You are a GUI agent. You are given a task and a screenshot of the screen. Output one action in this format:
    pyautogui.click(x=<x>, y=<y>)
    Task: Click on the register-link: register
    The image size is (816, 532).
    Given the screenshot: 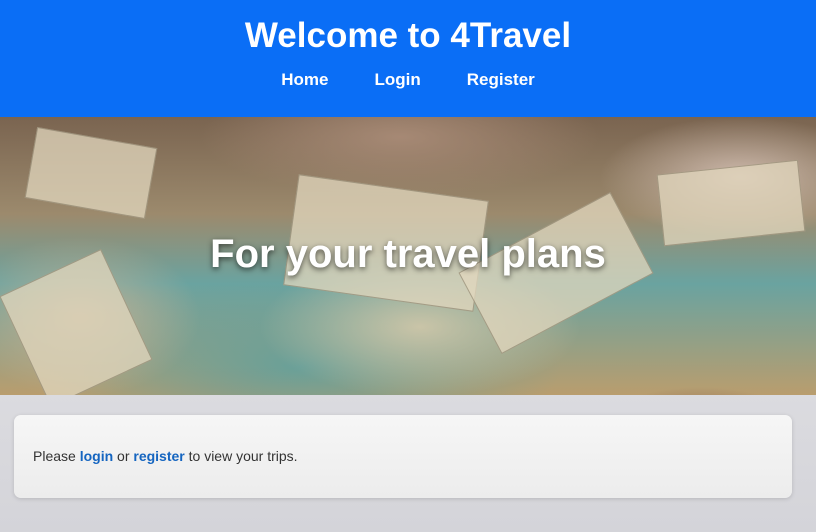 What is the action you would take?
    pyautogui.click(x=158, y=456)
    